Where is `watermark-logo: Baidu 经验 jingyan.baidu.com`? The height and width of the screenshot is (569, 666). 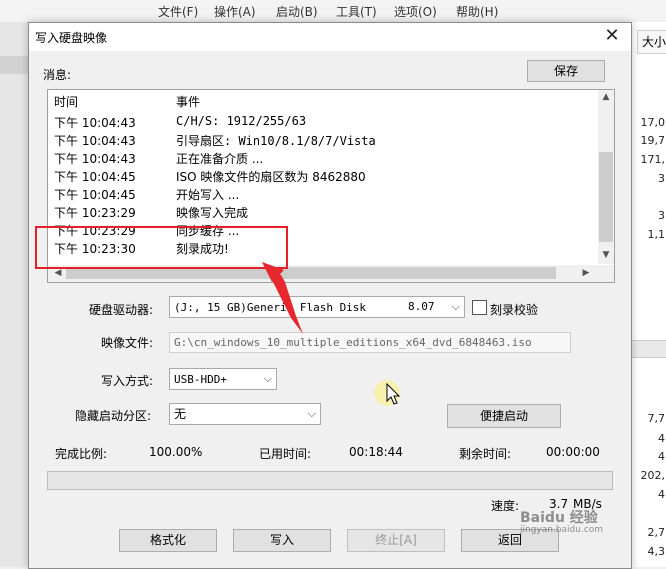
watermark-logo: Baidu 经验 jingyan.baidu.com is located at coordinates (561, 521).